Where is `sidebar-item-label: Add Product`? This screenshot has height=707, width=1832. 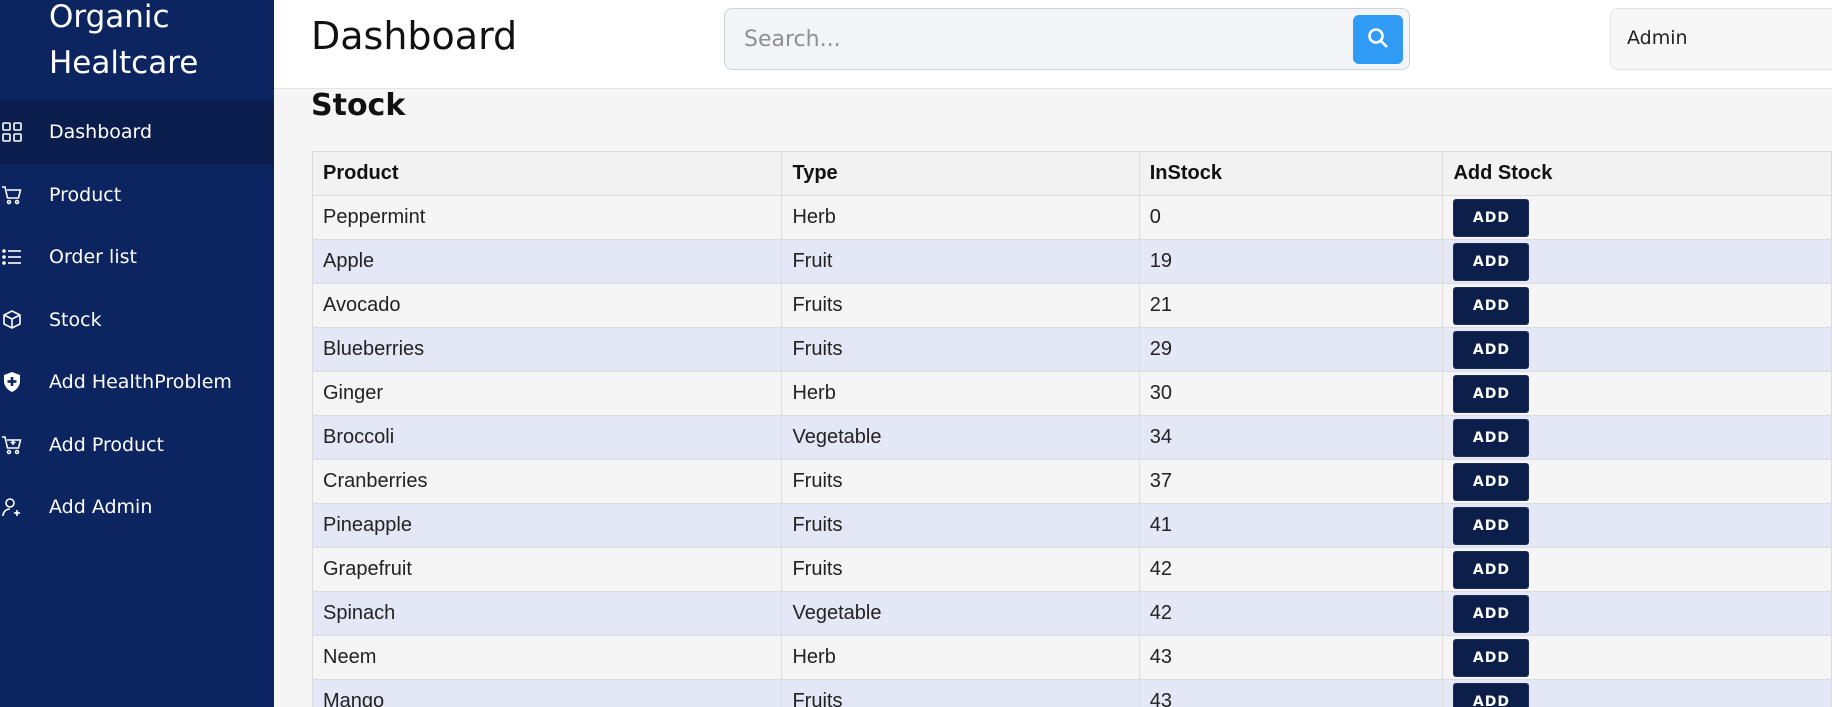 sidebar-item-label: Add Product is located at coordinates (106, 444).